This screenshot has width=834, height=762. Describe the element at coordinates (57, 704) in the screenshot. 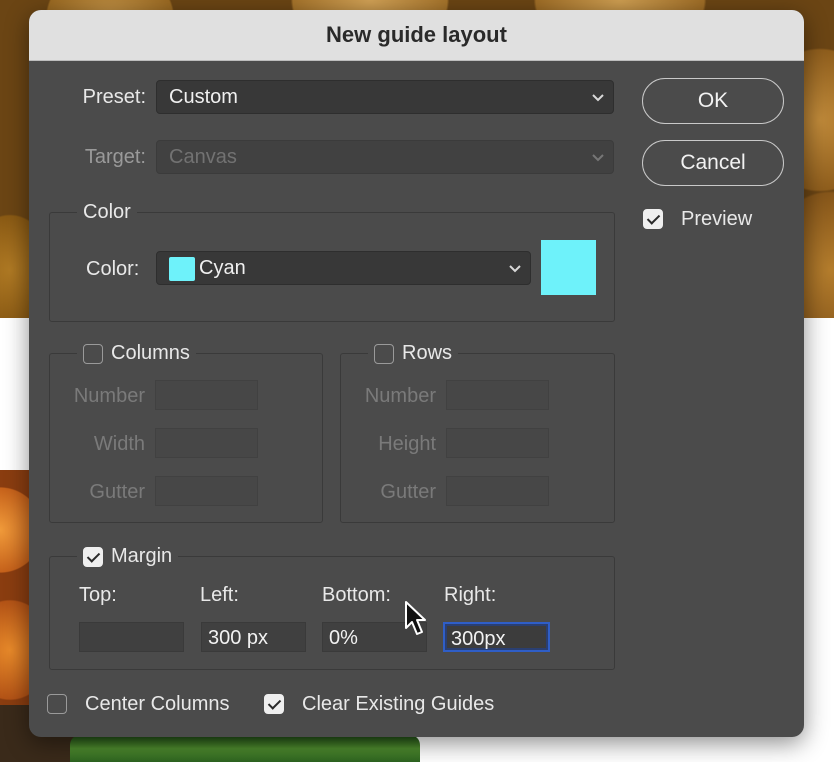

I see `center-columns-checkbox` at that location.